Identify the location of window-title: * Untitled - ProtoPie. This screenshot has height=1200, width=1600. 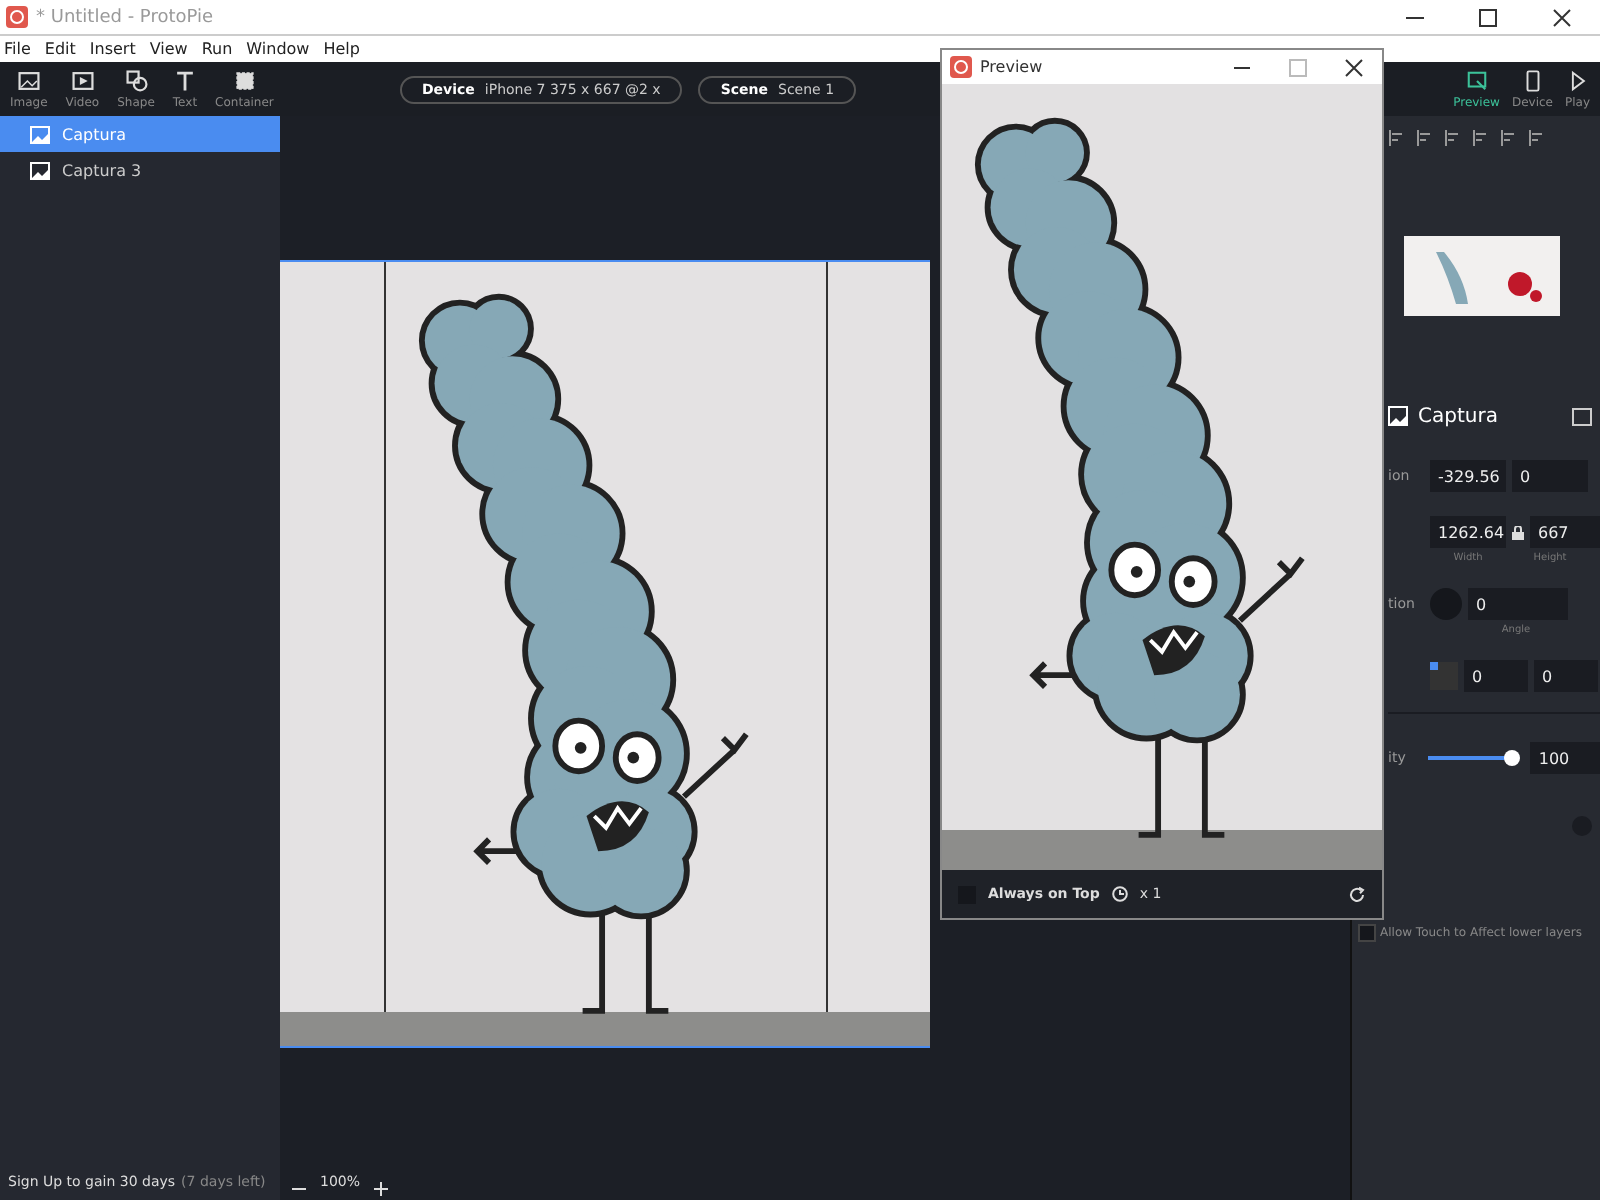
(125, 17).